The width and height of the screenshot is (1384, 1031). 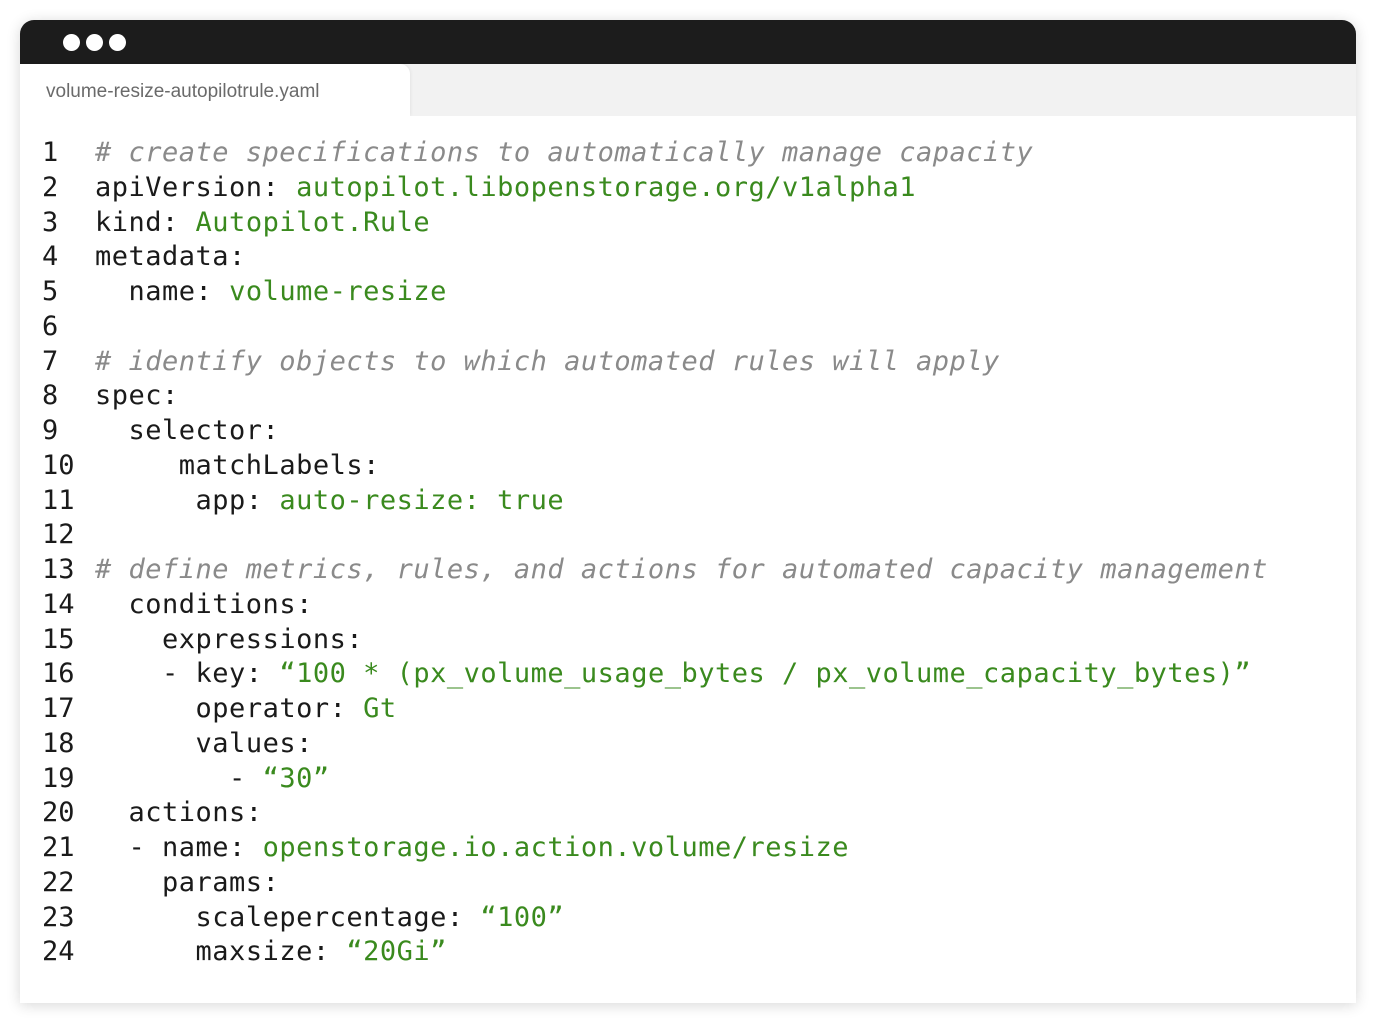 I want to click on code-line: 4 metadata:, so click(x=655, y=257).